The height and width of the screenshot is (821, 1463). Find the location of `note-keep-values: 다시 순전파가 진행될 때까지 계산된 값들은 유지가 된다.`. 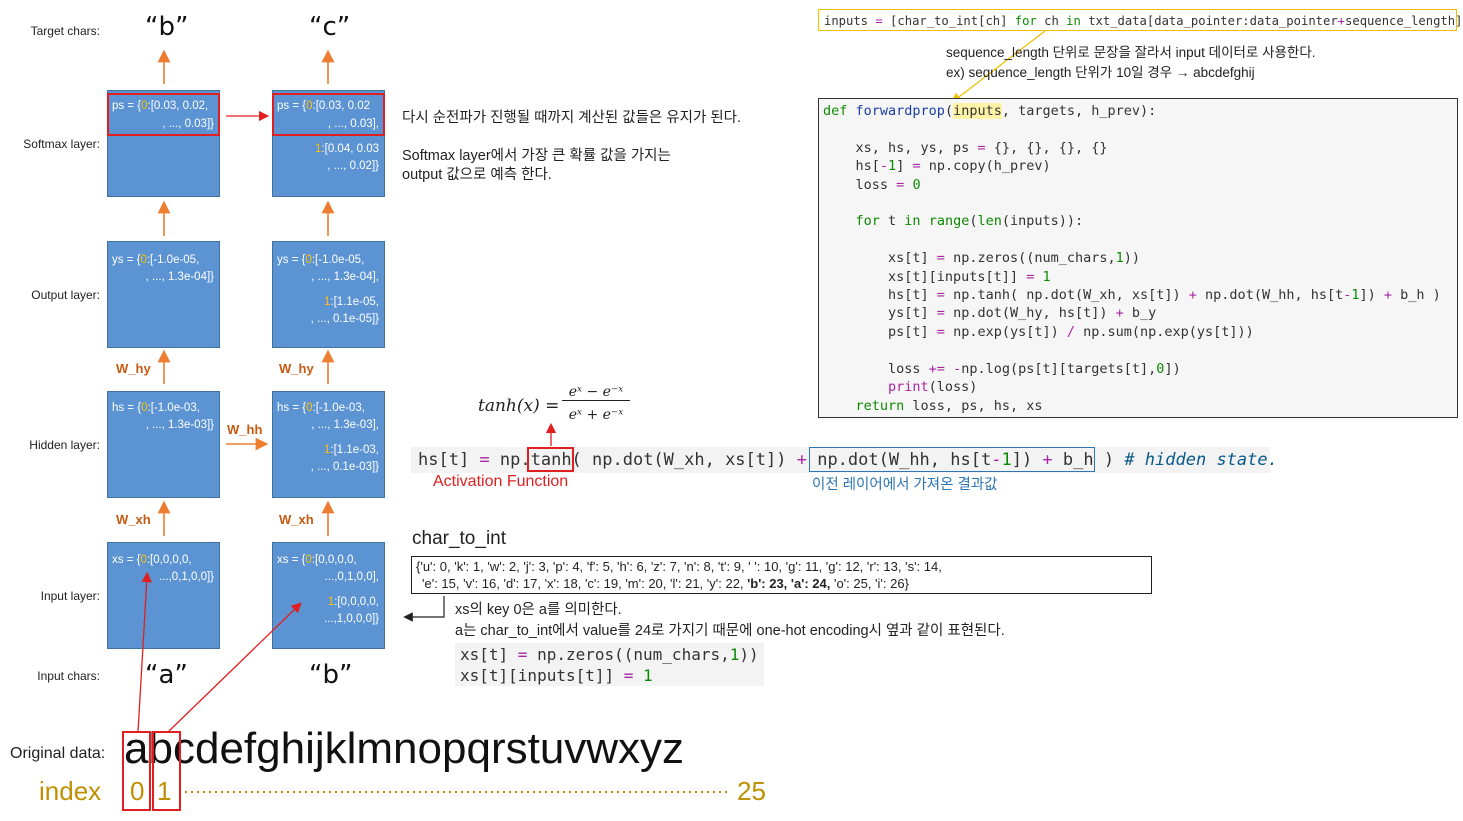

note-keep-values: 다시 순전파가 진행될 때까지 계산된 값들은 유지가 된다. is located at coordinates (572, 118).